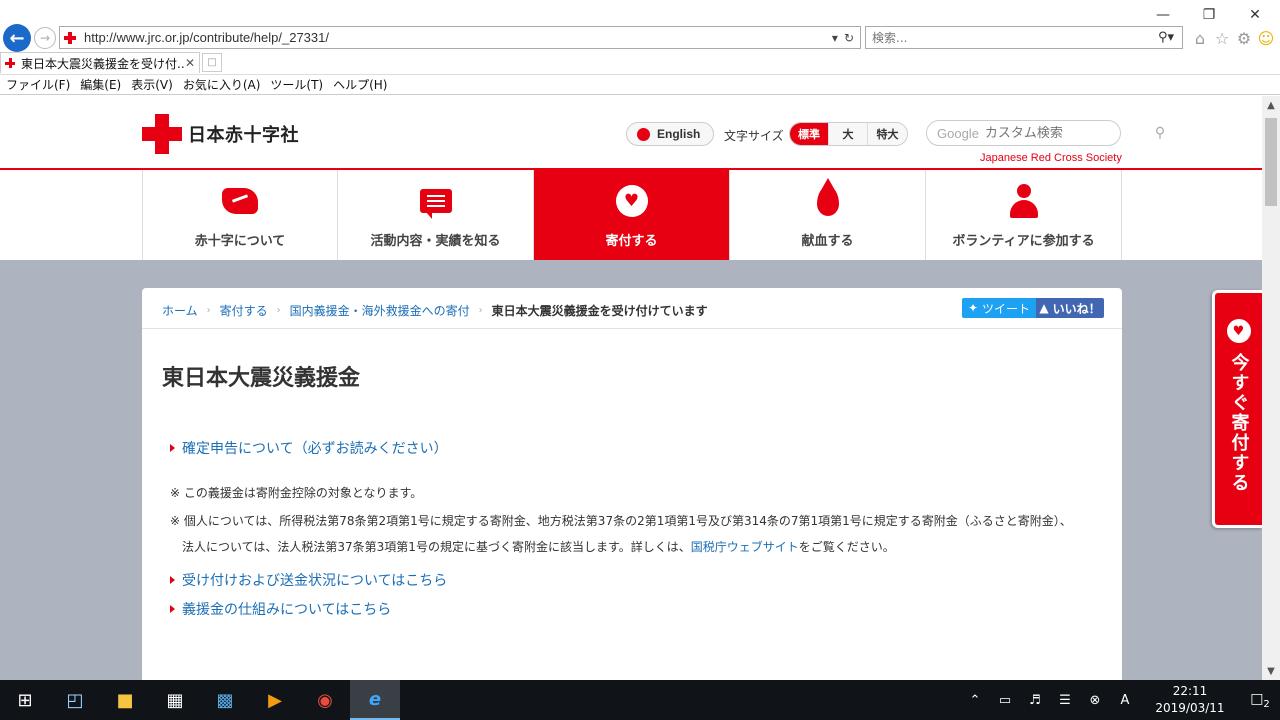  I want to click on menu-view: 表示(V), so click(152, 84).